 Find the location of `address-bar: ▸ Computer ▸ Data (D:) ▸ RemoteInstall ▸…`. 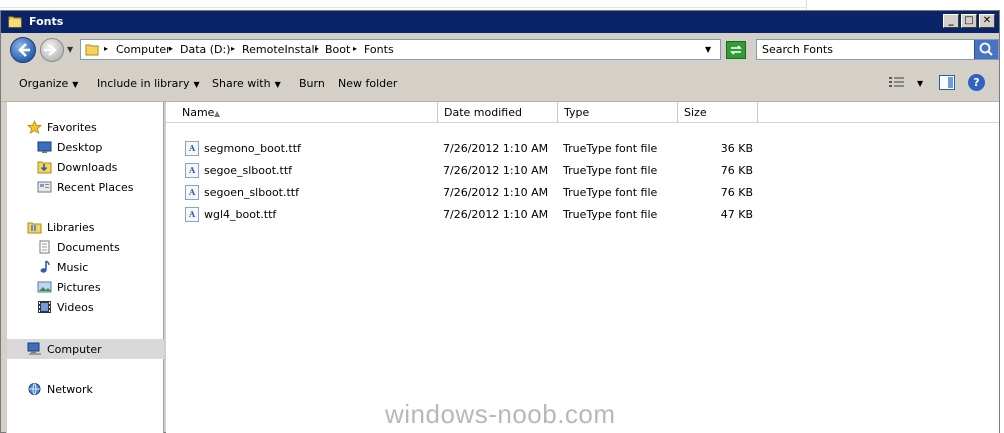

address-bar: ▸ Computer ▸ Data (D:) ▸ RemoteInstall ▸… is located at coordinates (400, 49).